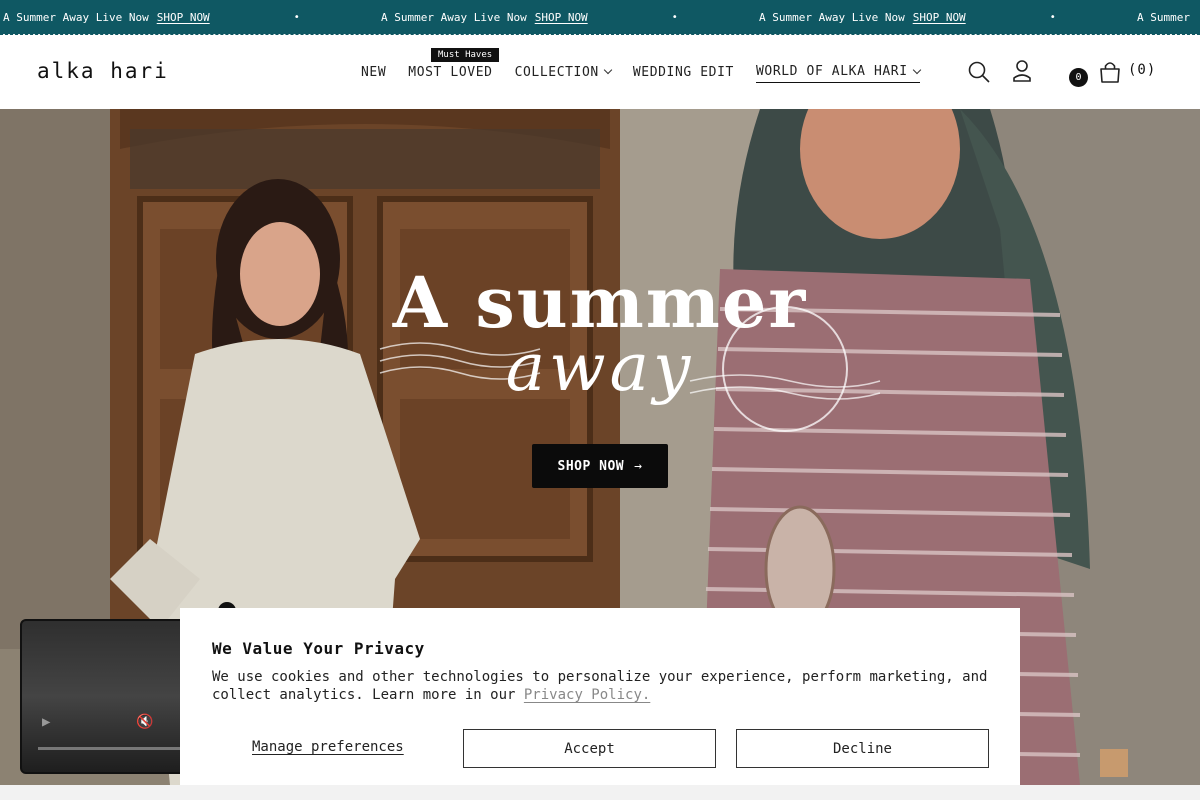 This screenshot has height=800, width=1200. What do you see at coordinates (1110, 72) in the screenshot?
I see `shopping-bag-icon` at bounding box center [1110, 72].